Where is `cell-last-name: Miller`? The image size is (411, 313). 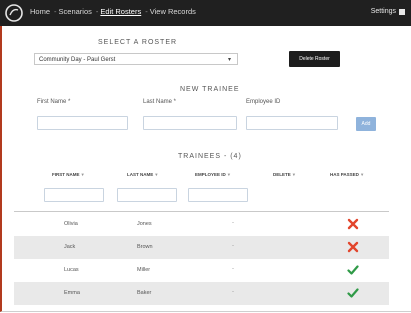 cell-last-name: Miller is located at coordinates (144, 270).